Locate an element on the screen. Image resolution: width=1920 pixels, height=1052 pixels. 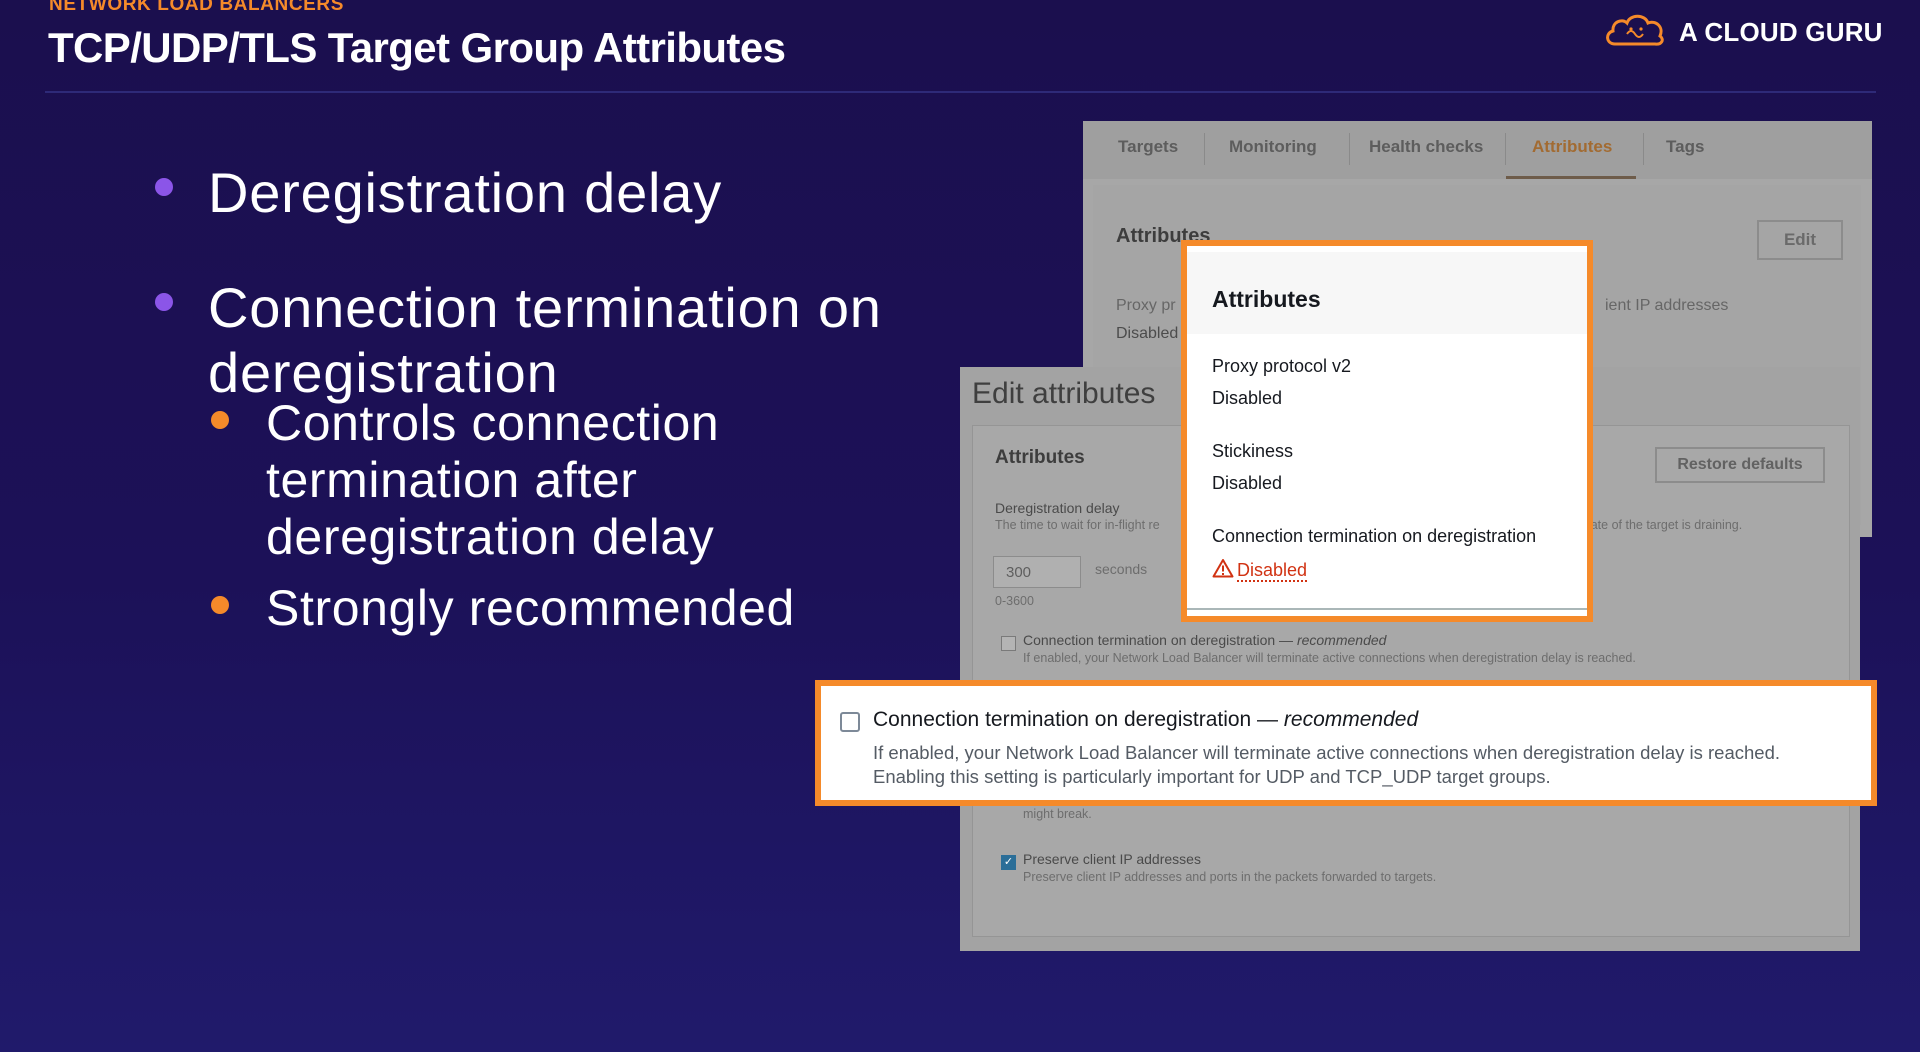
seconds-unit: seconds is located at coordinates (1121, 569).